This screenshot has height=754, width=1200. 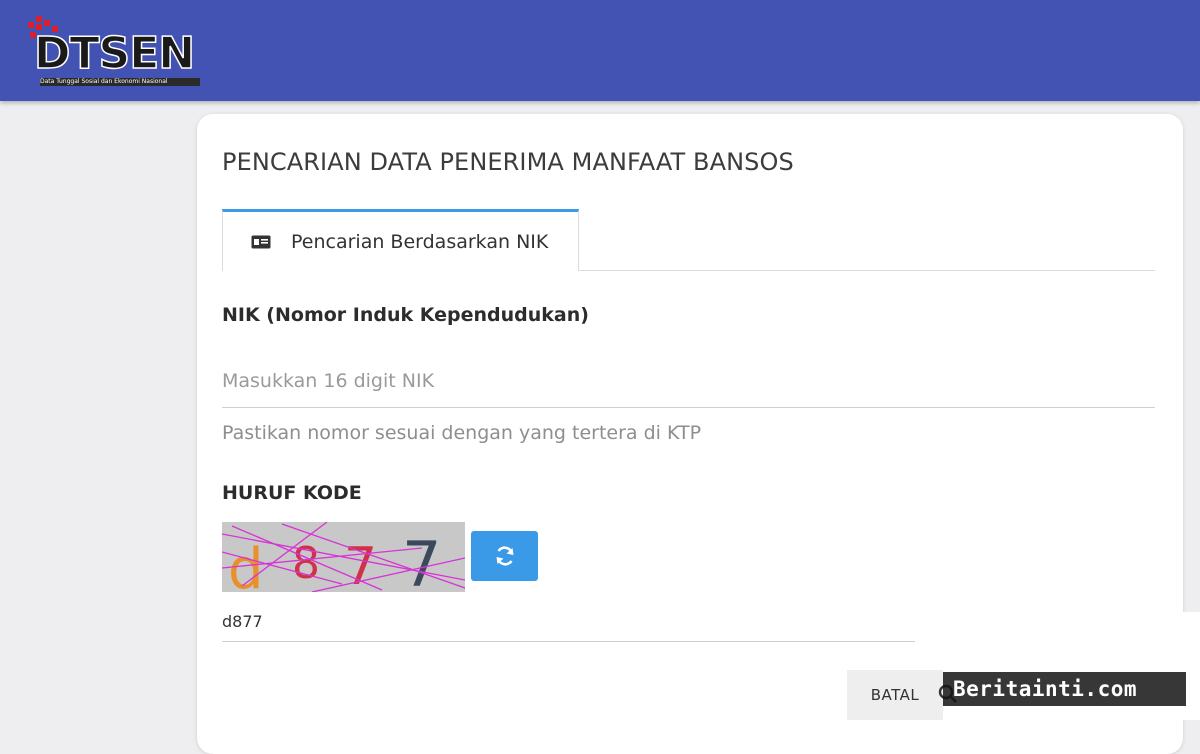 What do you see at coordinates (895, 695) in the screenshot?
I see `cancel-button: BATAL` at bounding box center [895, 695].